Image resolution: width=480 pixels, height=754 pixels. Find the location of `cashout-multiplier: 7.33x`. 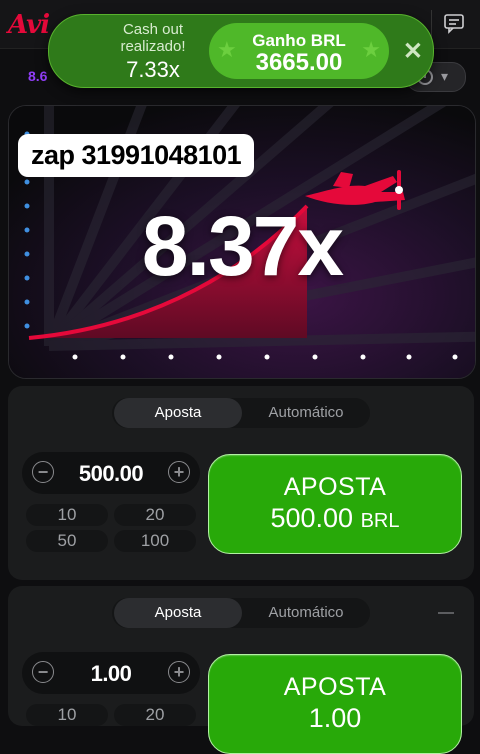

cashout-multiplier: 7.33x is located at coordinates (153, 69).